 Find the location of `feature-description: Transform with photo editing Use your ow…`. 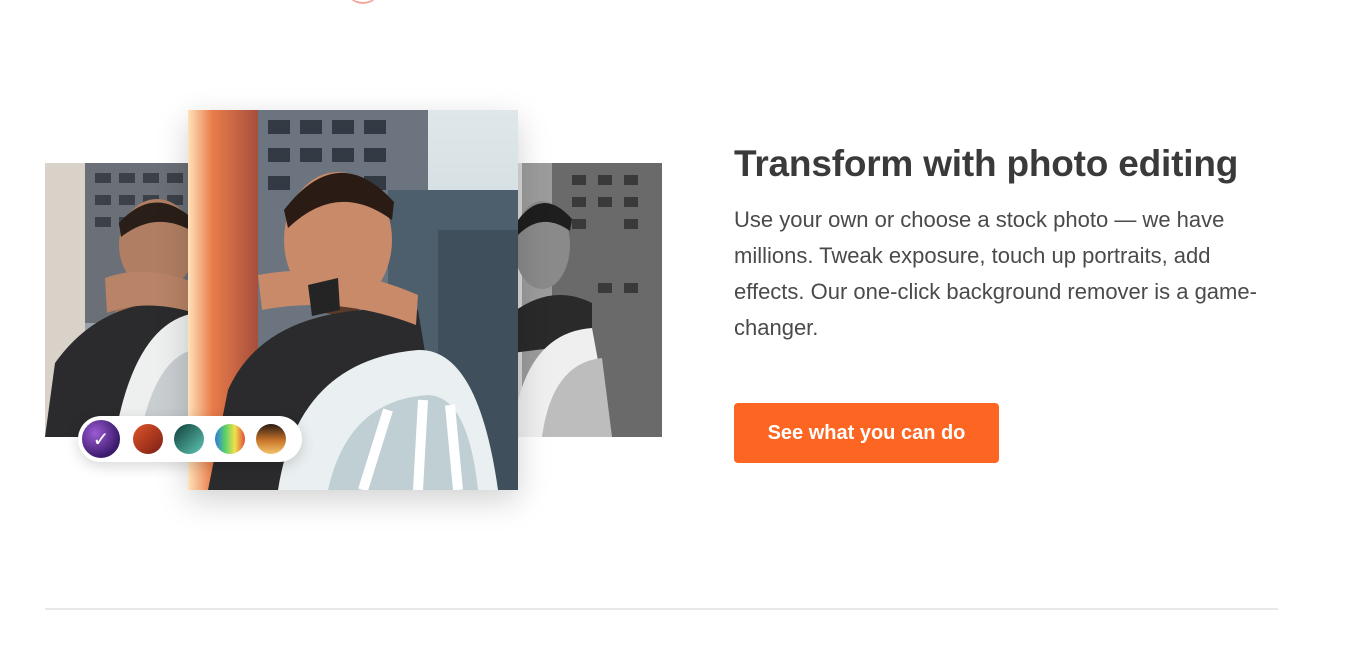

feature-description: Transform with photo editing Use your ow… is located at coordinates (1014, 244).